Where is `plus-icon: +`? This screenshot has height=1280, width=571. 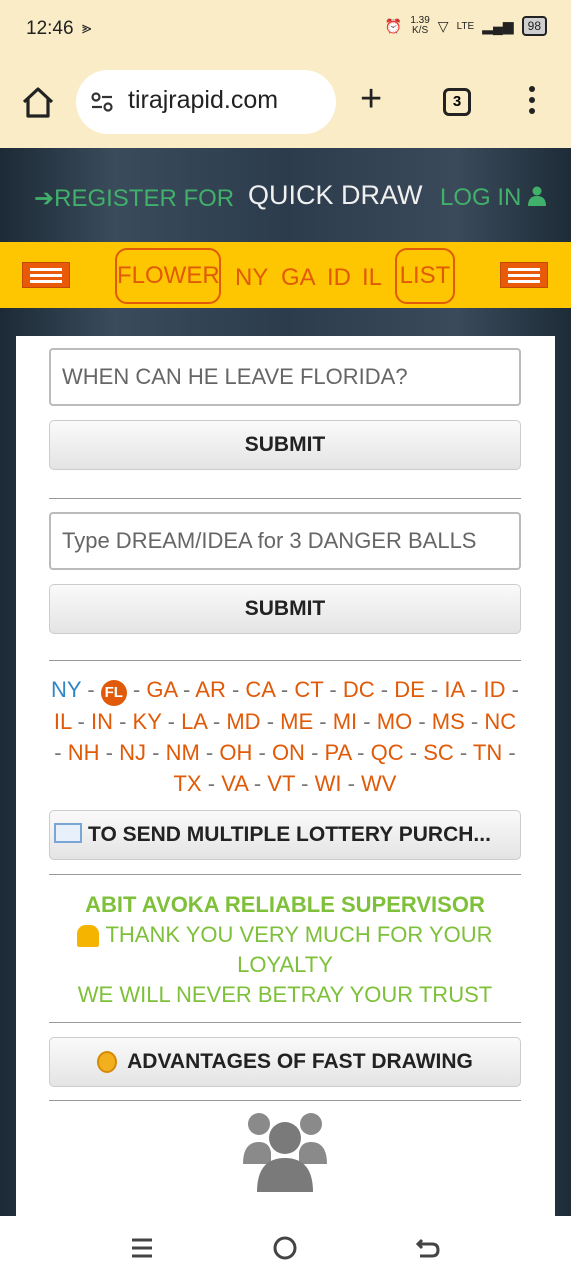 plus-icon: + is located at coordinates (371, 99).